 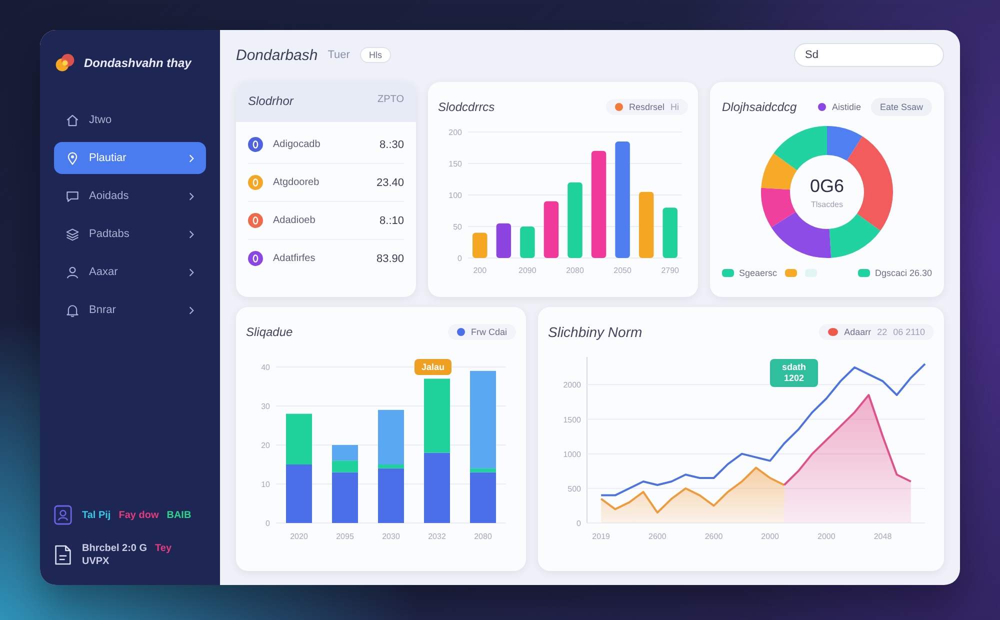 I want to click on card-title: Dlojhsaidcdcg, so click(x=759, y=107).